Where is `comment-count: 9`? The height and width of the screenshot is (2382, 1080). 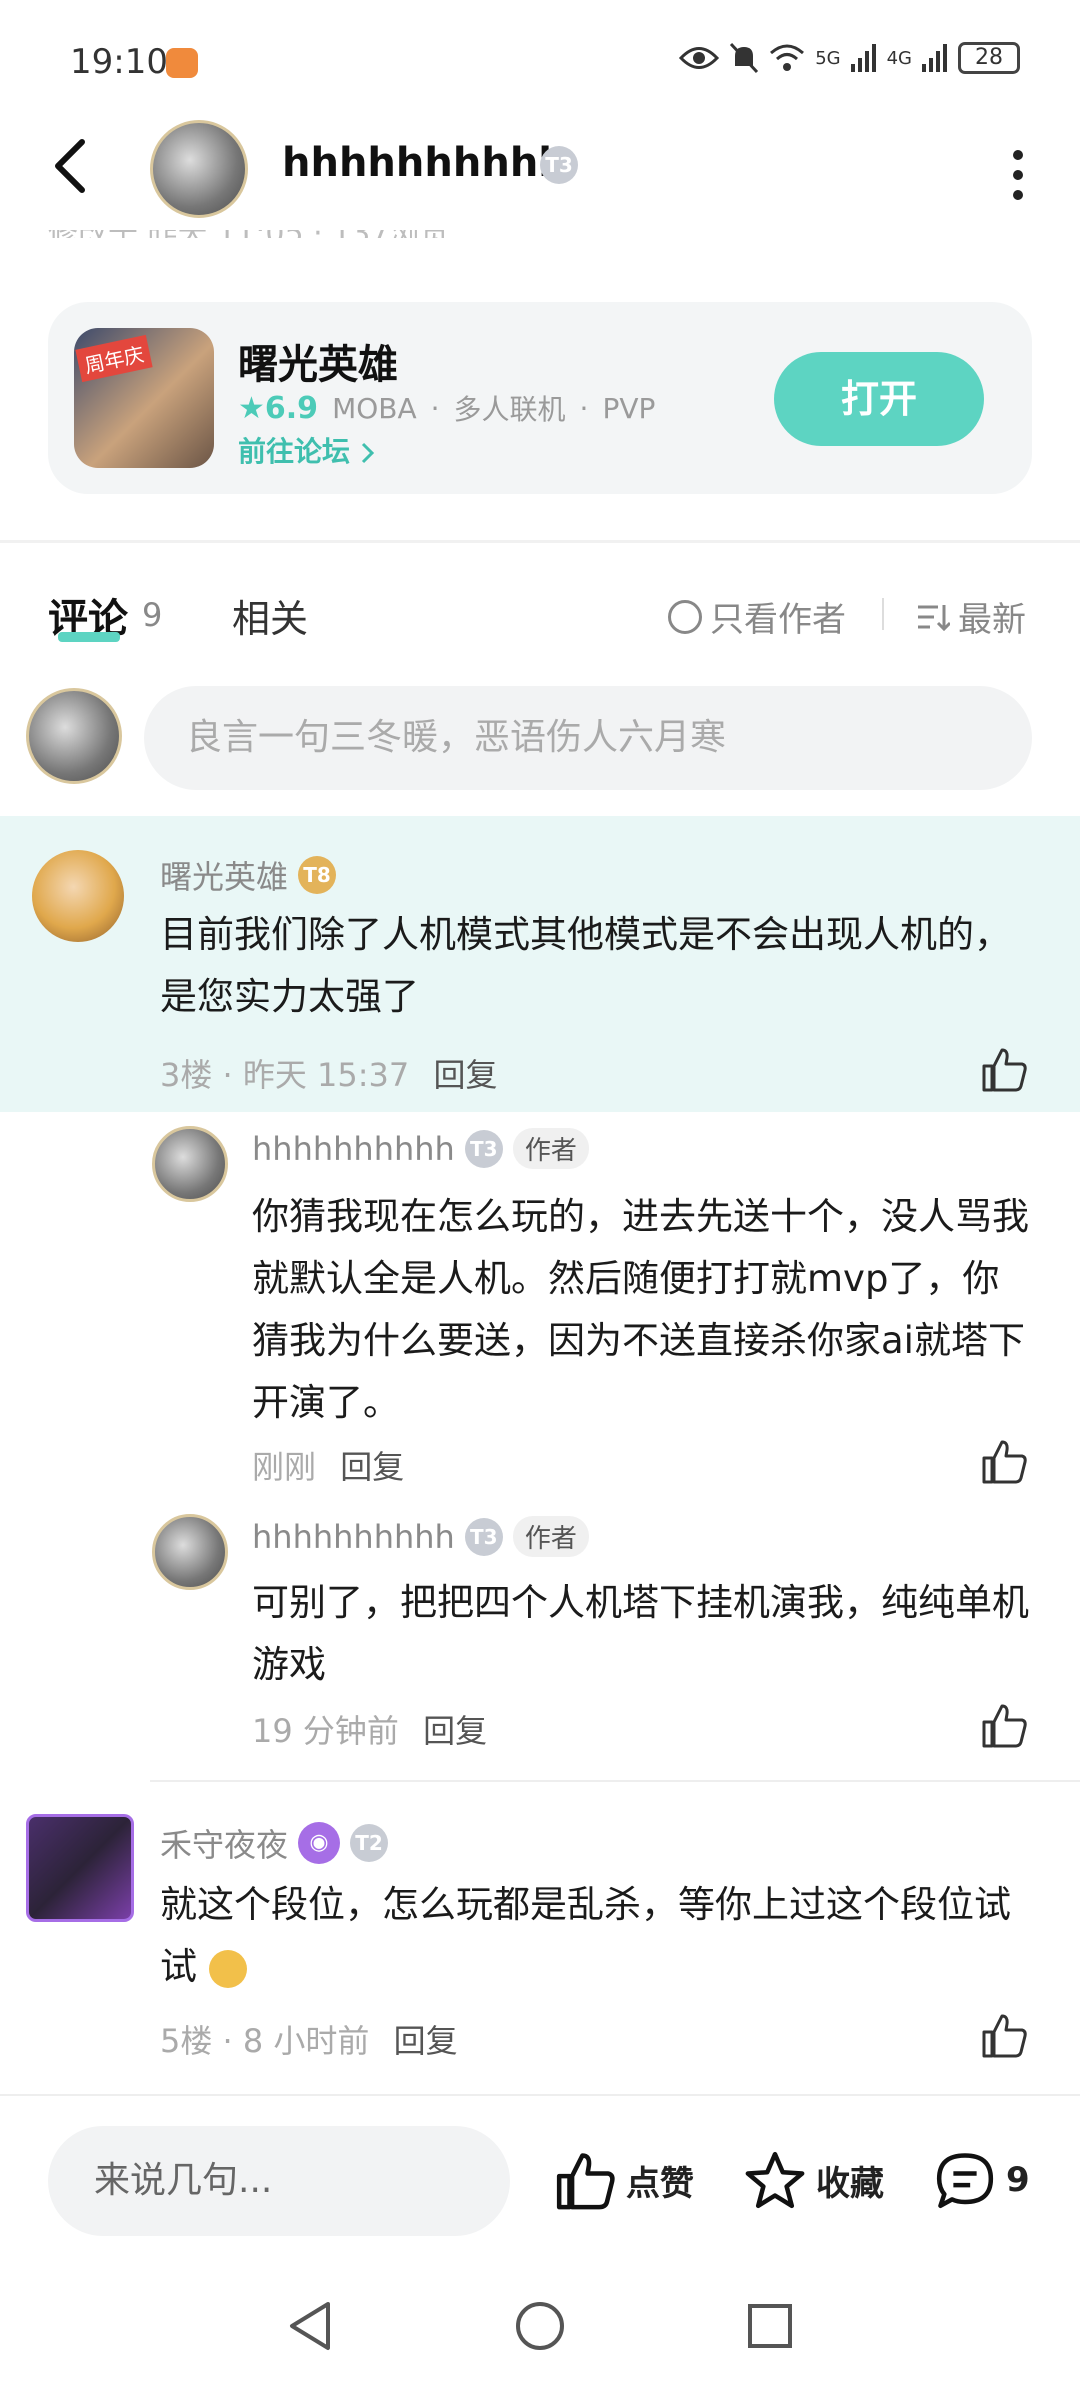
comment-count: 9 is located at coordinates (1018, 2180).